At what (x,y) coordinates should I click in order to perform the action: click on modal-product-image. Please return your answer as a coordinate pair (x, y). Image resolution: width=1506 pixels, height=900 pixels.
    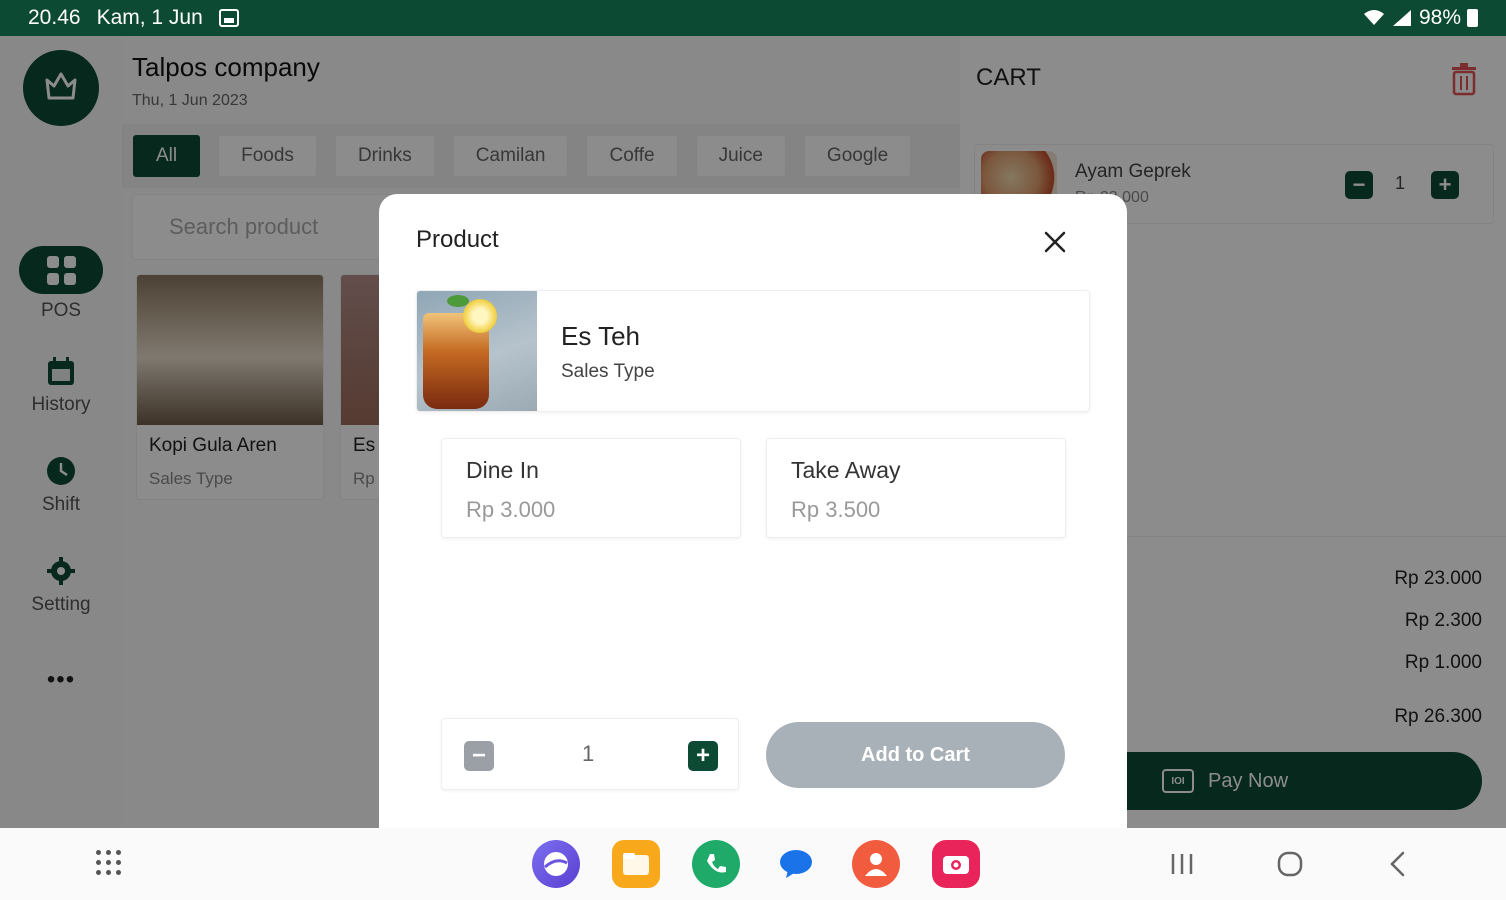
    Looking at the image, I should click on (477, 351).